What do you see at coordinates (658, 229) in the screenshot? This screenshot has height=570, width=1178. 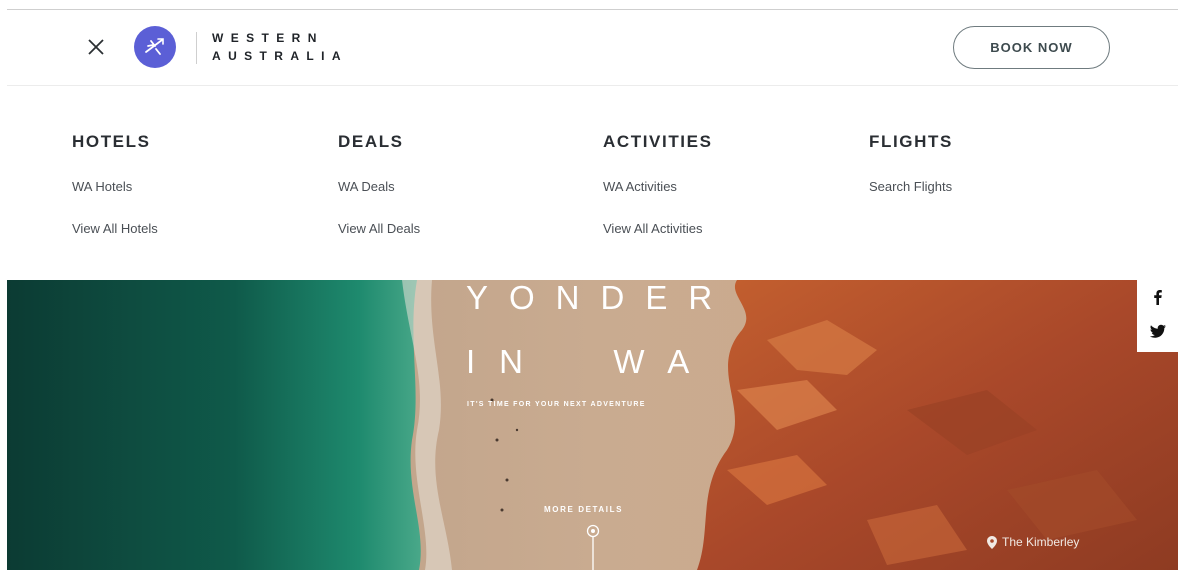 I see `menu-link-view-all-activities: View All Activities` at bounding box center [658, 229].